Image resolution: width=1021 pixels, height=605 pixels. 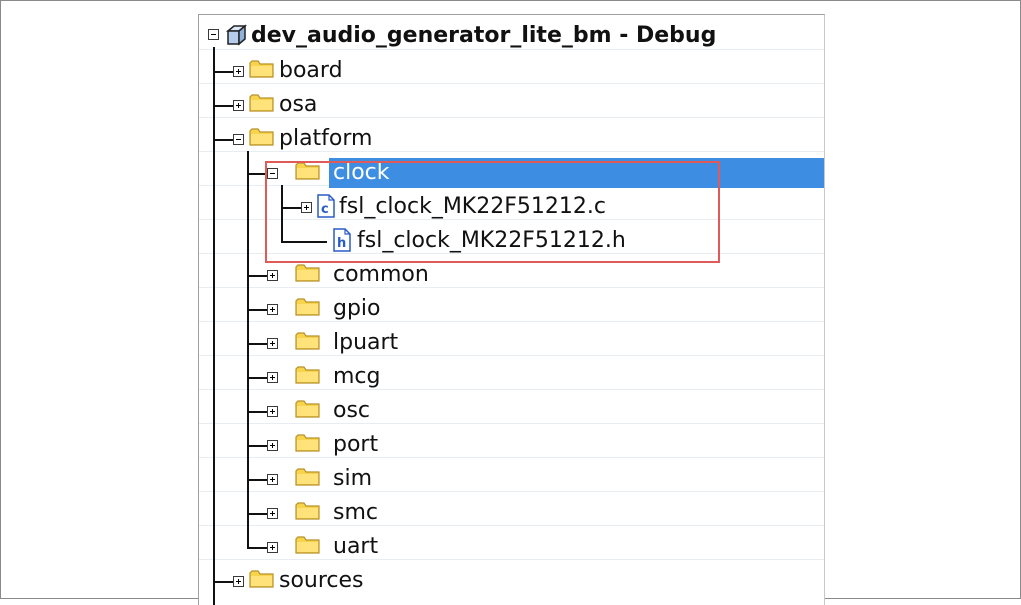 What do you see at coordinates (511, 548) in the screenshot?
I see `tree-item-uart: uart` at bounding box center [511, 548].